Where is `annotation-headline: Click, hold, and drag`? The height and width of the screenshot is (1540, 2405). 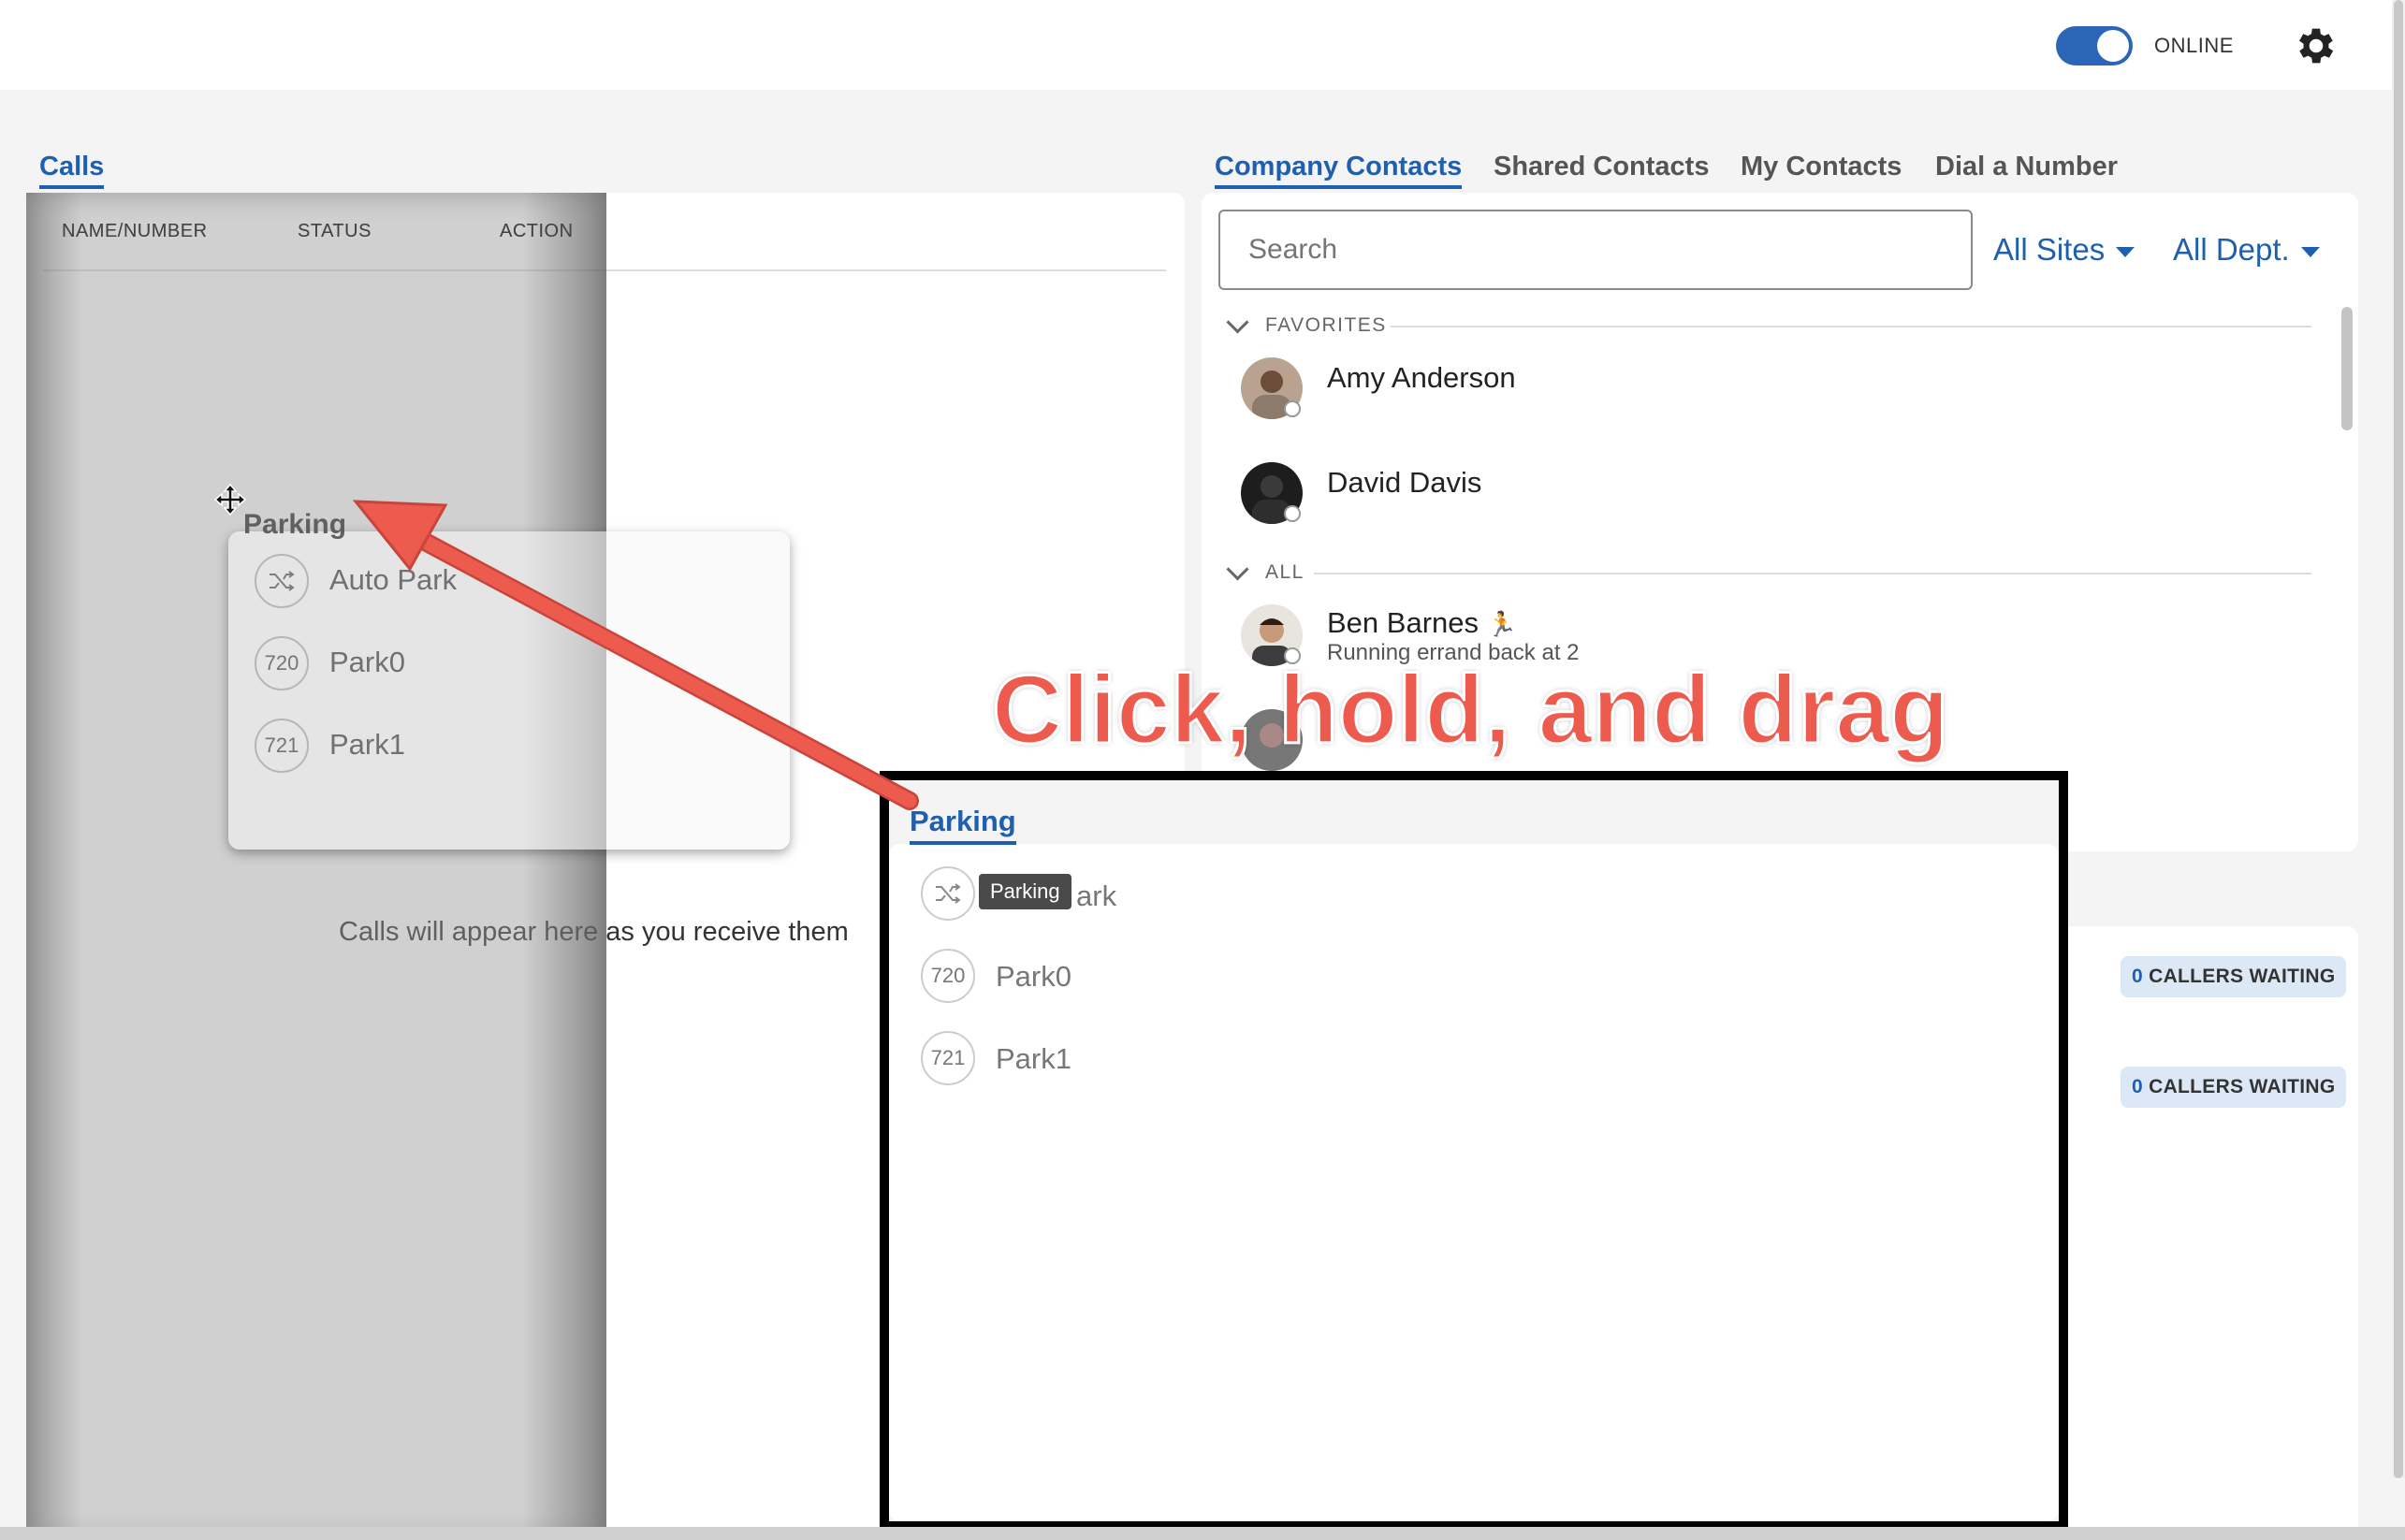
annotation-headline: Click, hold, and drag is located at coordinates (1471, 711).